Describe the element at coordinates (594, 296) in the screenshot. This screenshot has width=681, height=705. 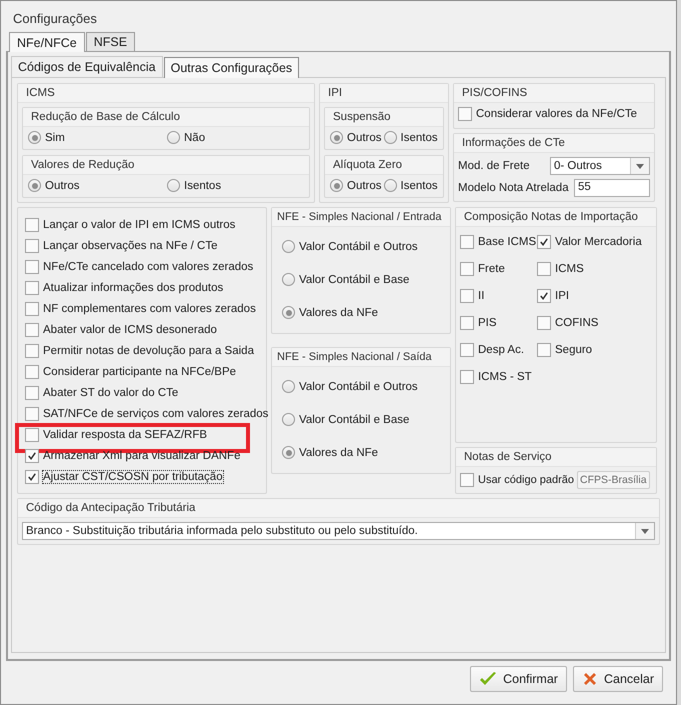
I see `checkbox-option: IPI` at that location.